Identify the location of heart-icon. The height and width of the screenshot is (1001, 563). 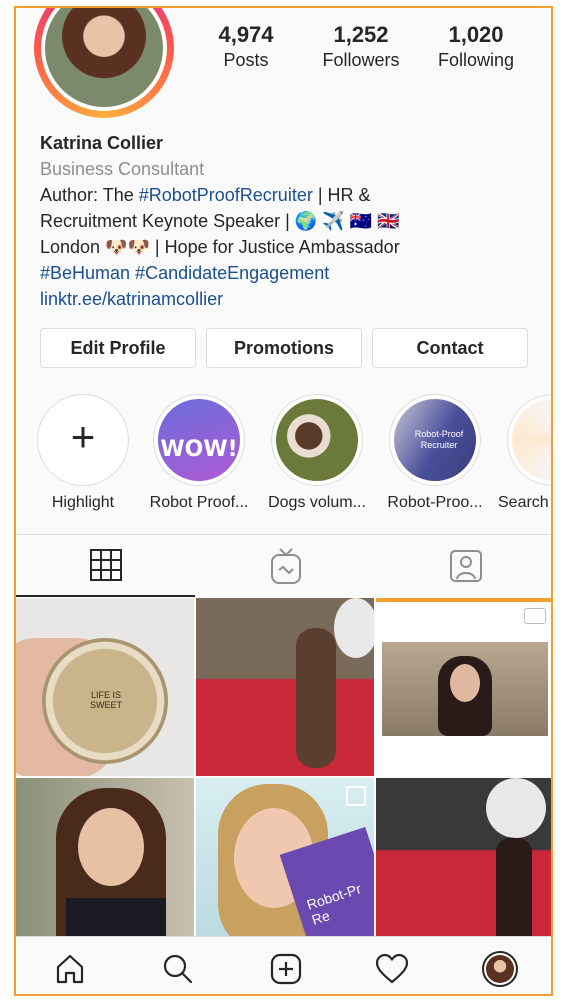
(392, 968).